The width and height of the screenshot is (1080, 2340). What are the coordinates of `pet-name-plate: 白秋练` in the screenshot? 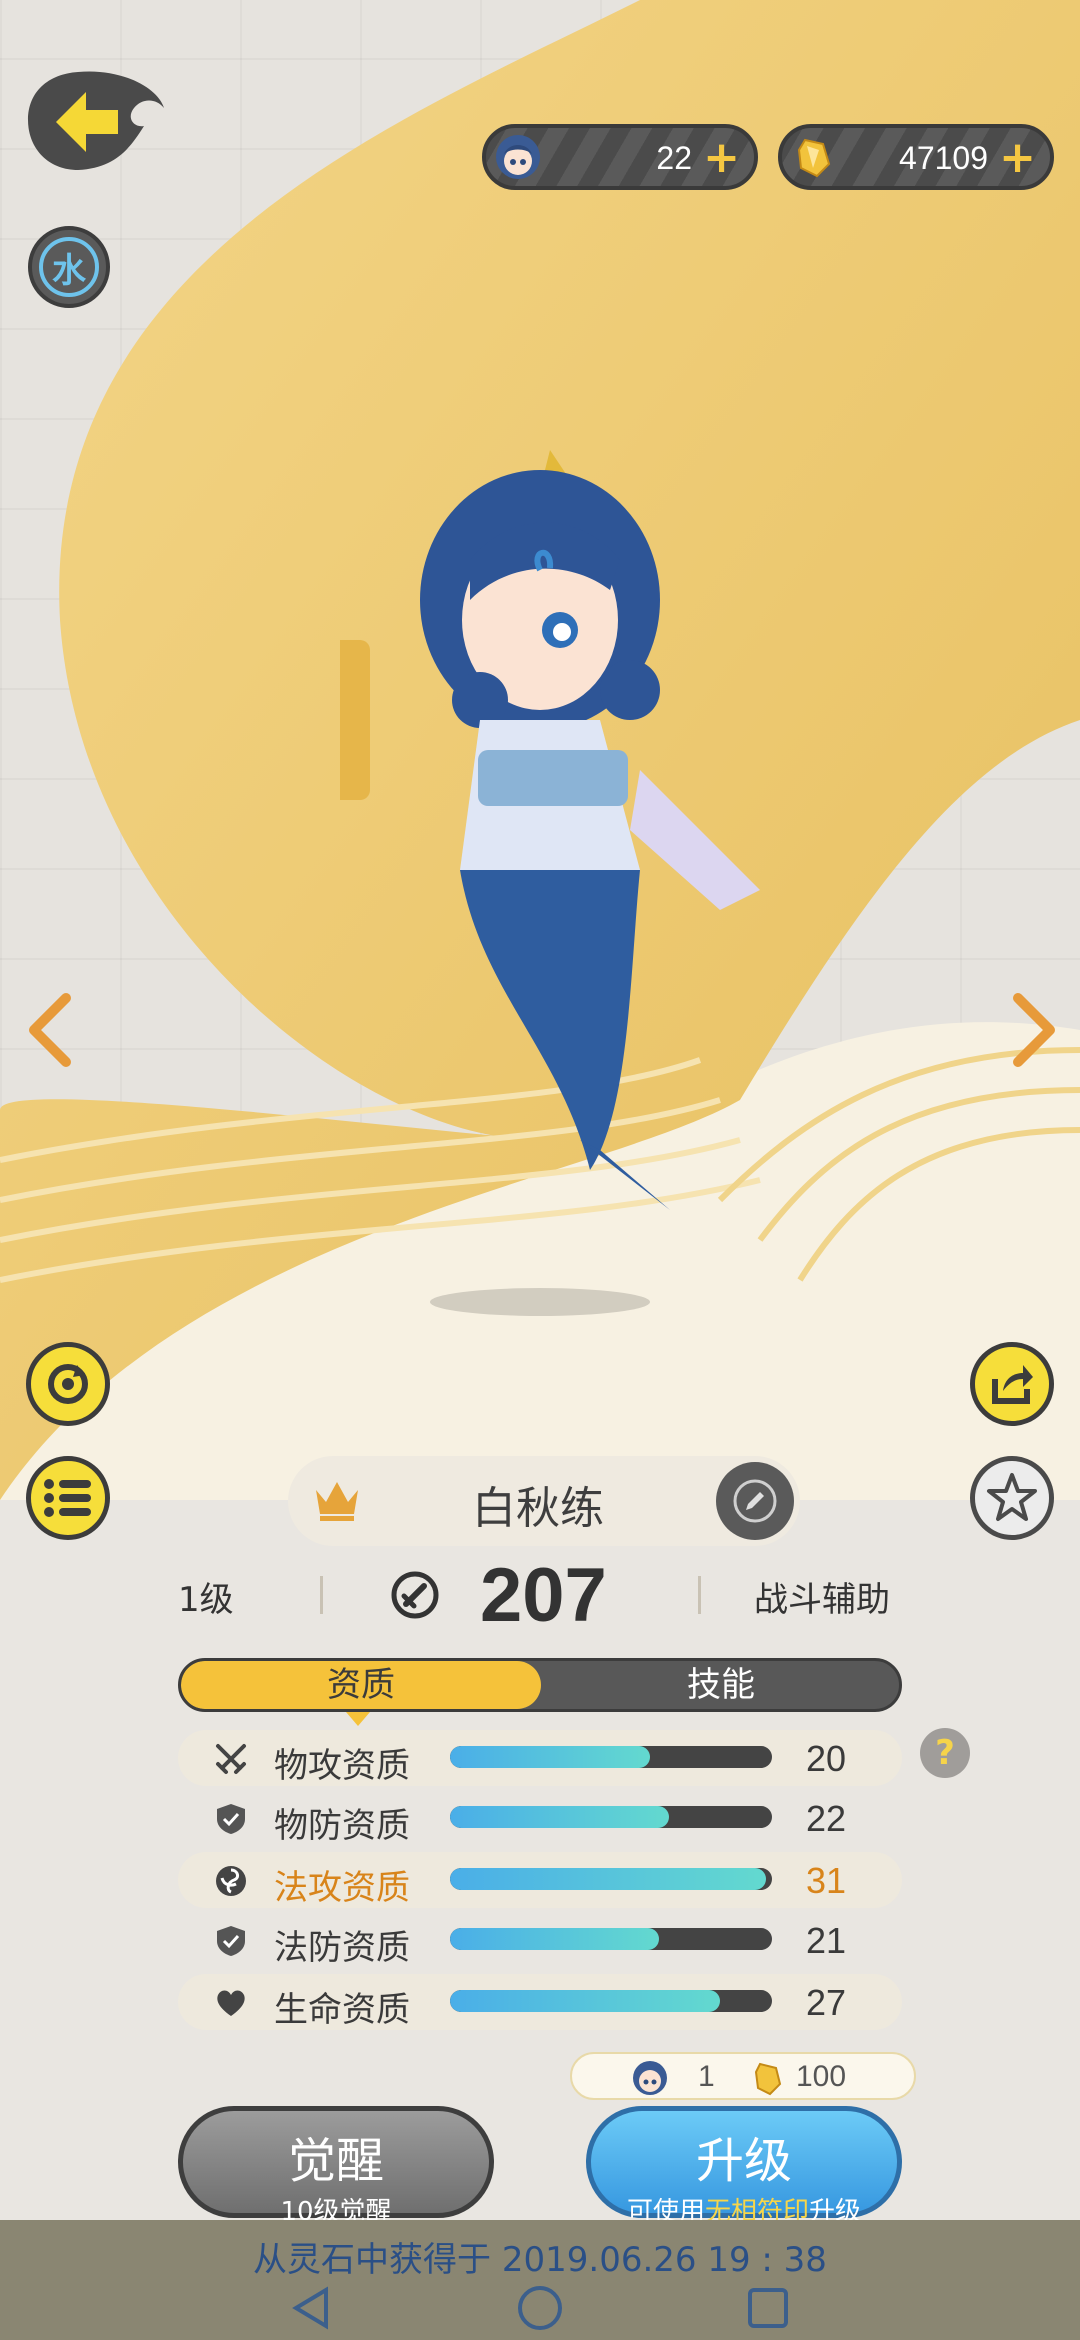 It's located at (544, 1501).